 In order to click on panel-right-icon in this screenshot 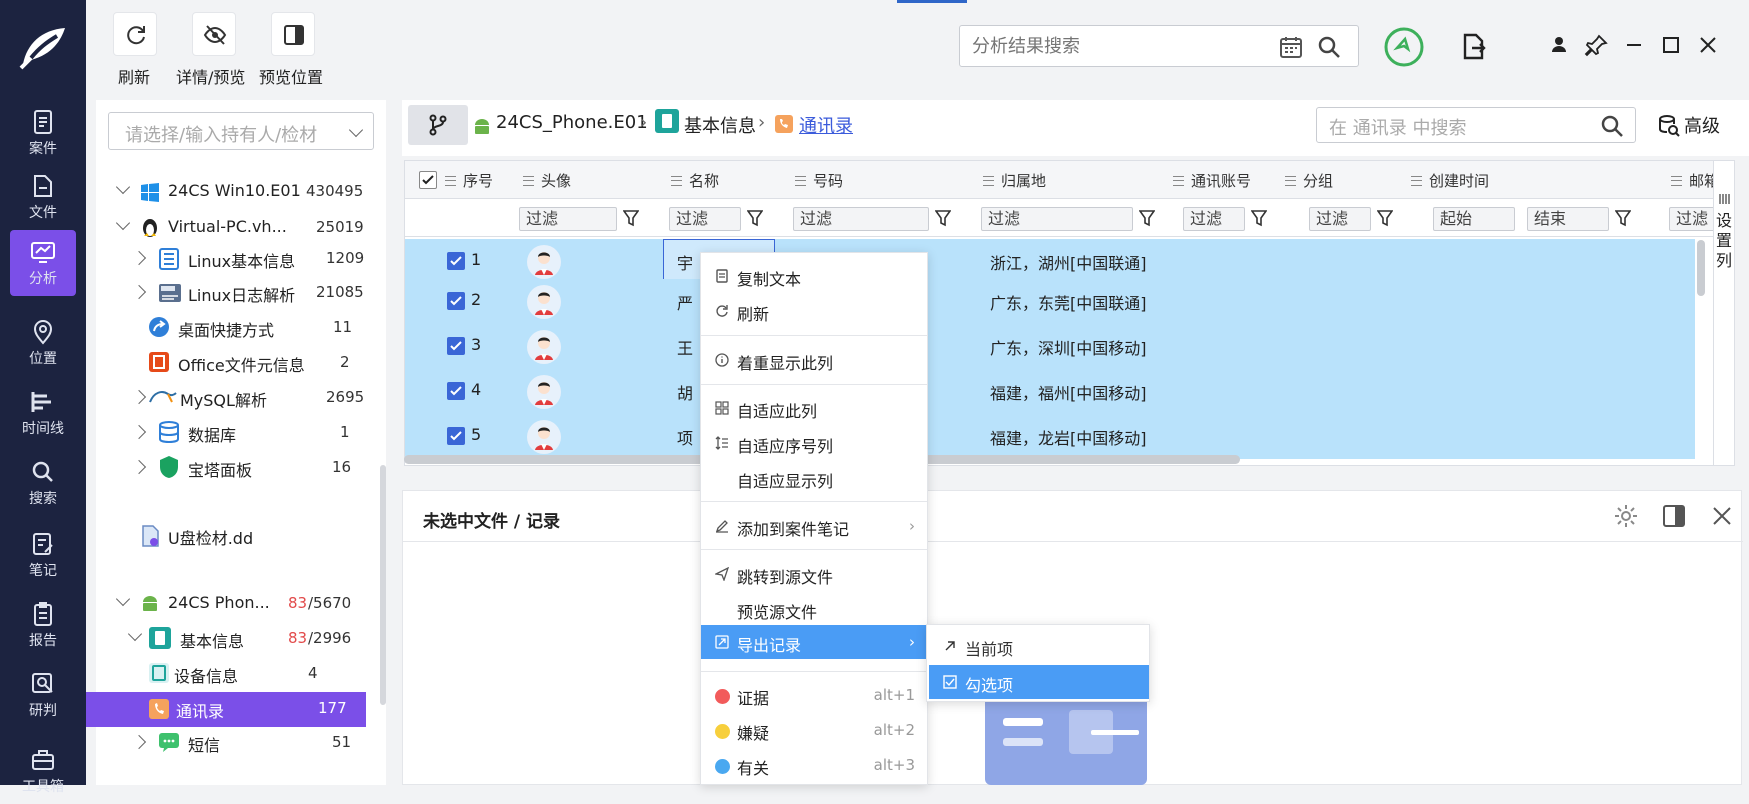, I will do `click(1674, 516)`.